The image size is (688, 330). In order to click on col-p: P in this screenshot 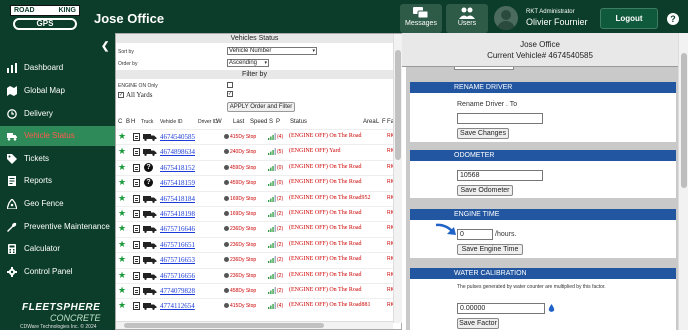, I will do `click(278, 122)`.